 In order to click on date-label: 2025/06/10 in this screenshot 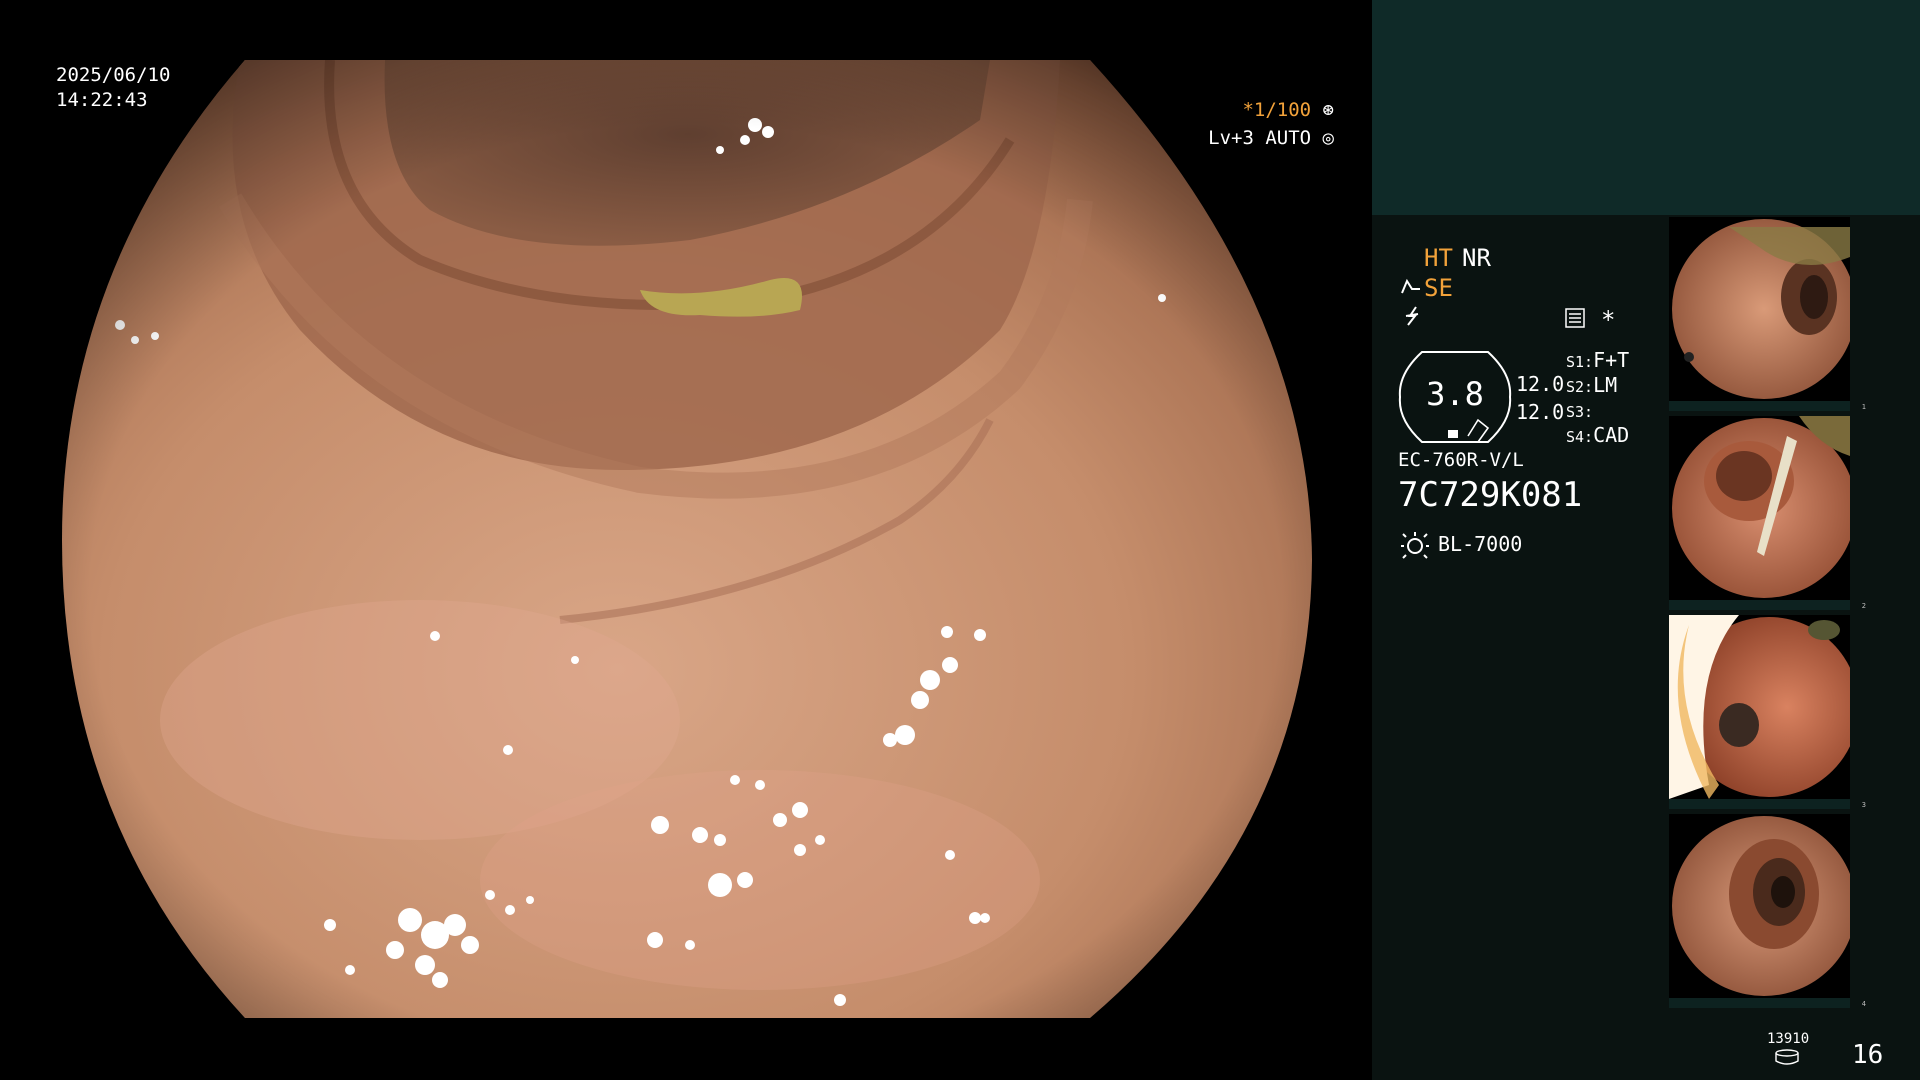, I will do `click(113, 75)`.